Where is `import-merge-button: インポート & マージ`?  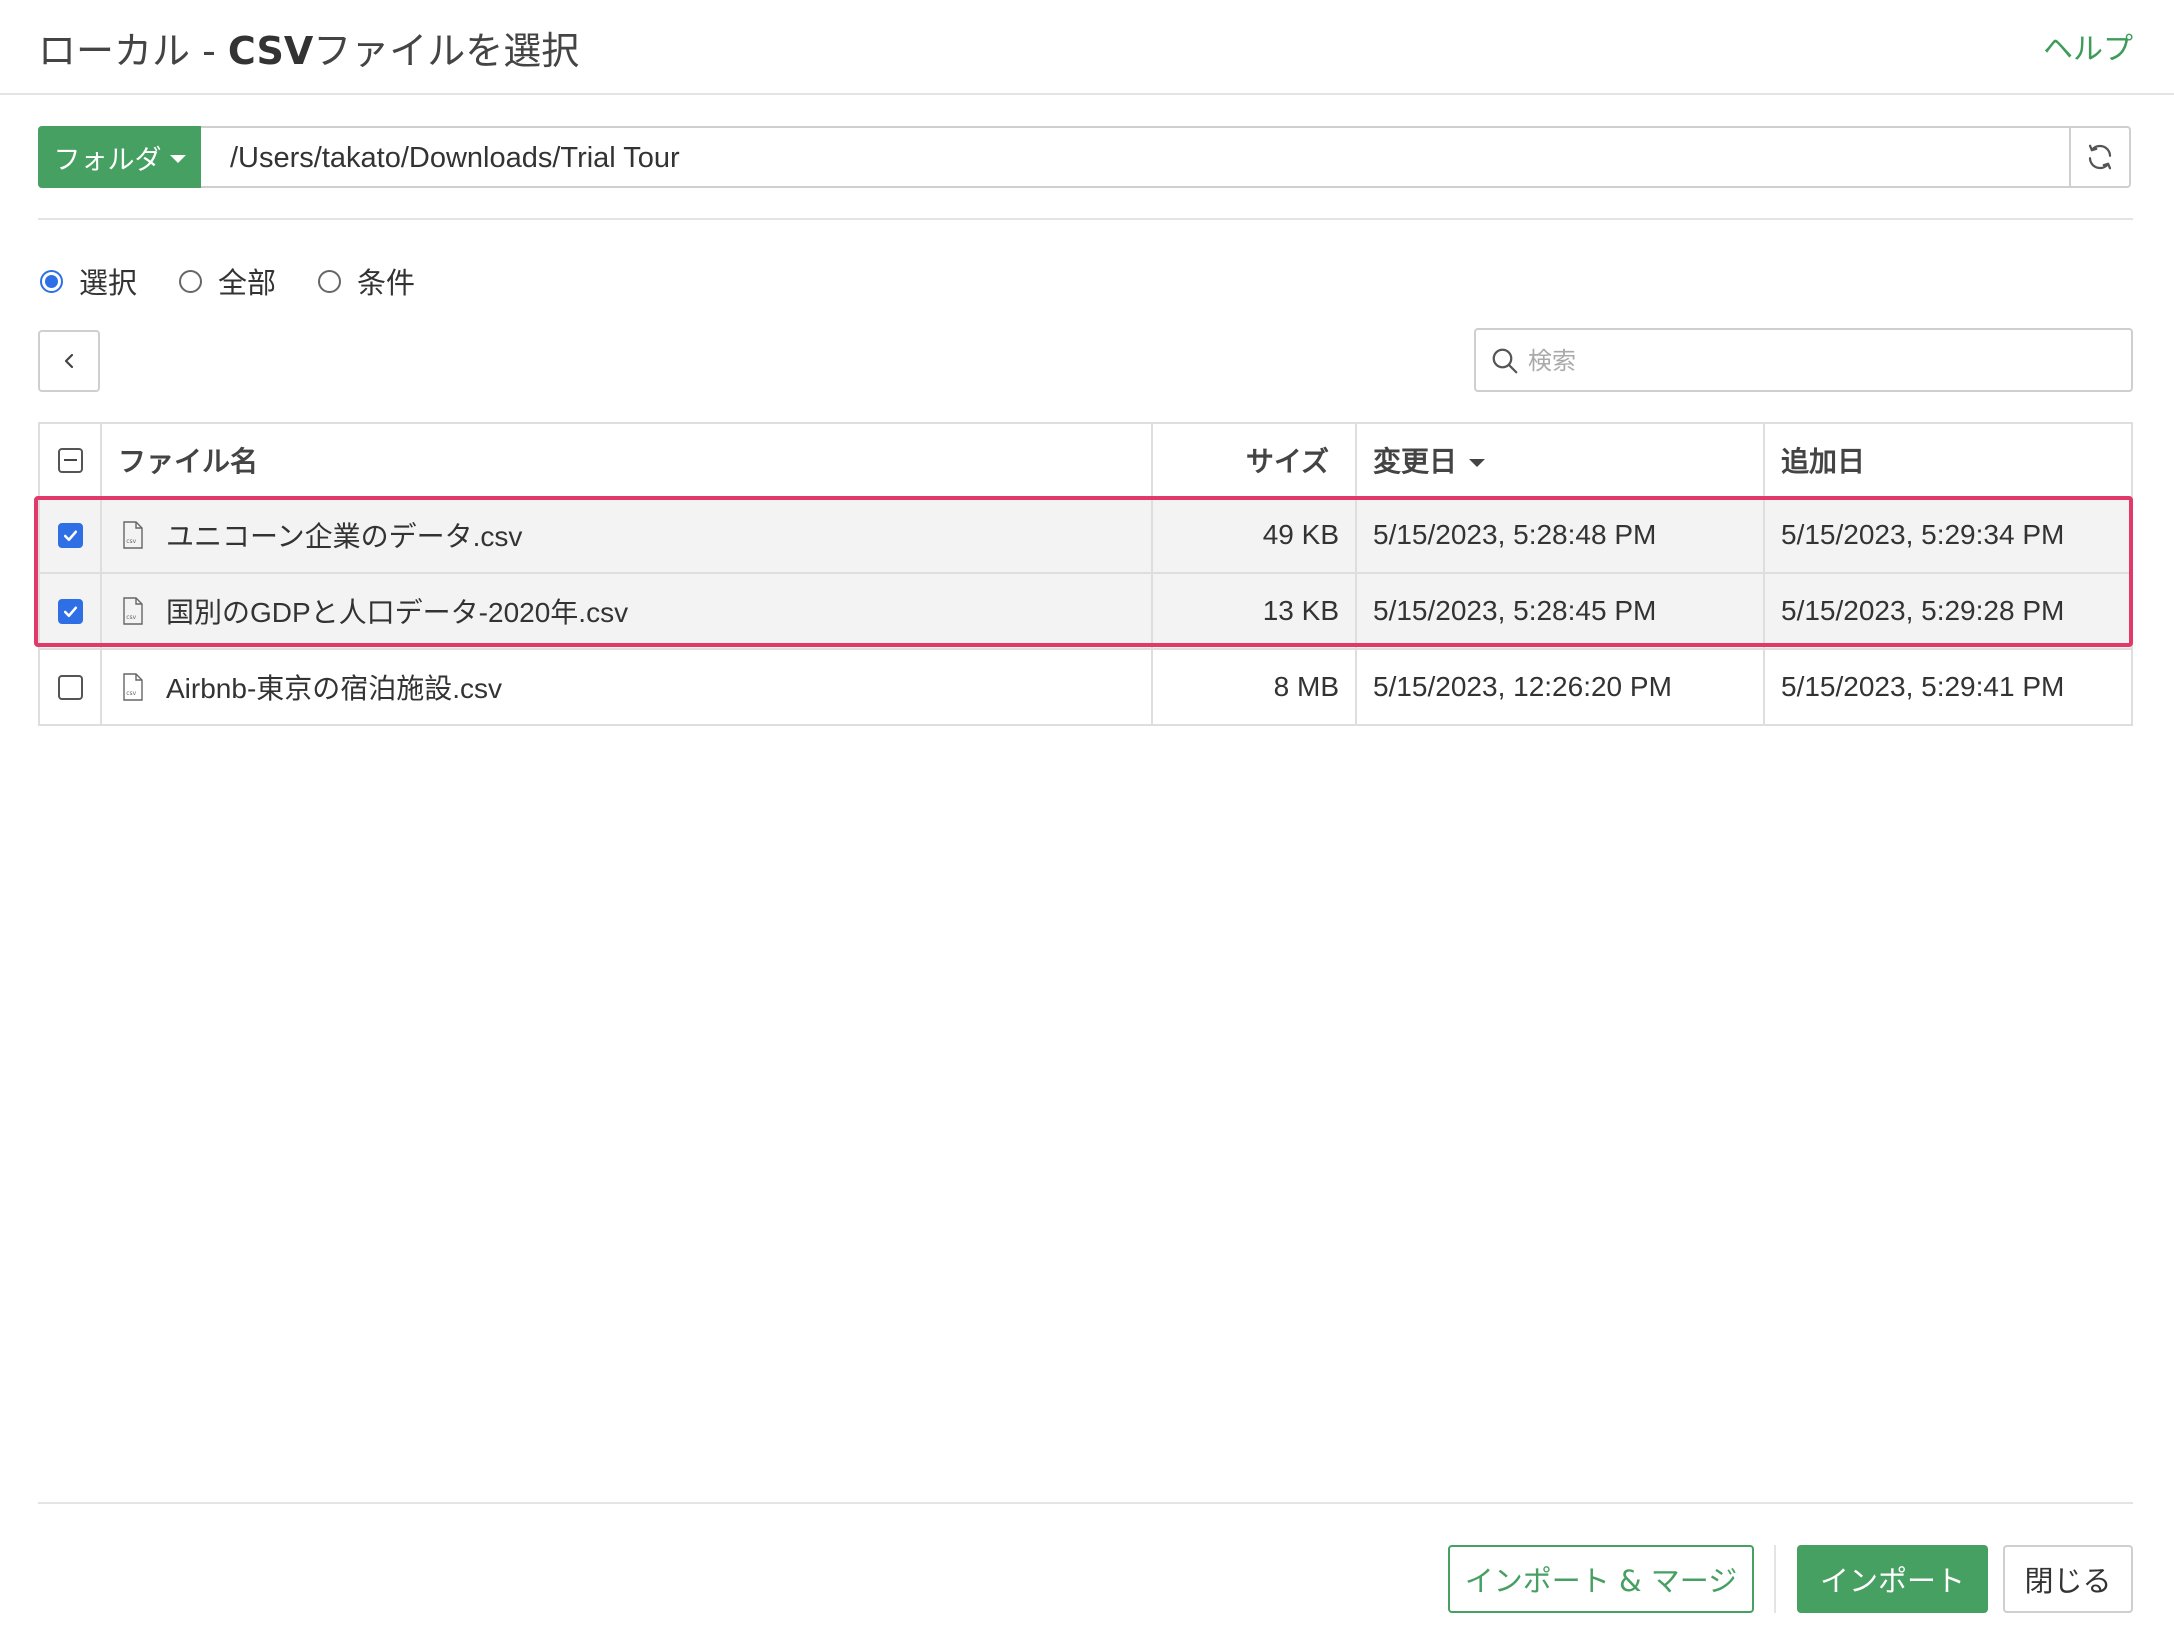
import-merge-button: インポート & マージ is located at coordinates (1601, 1579).